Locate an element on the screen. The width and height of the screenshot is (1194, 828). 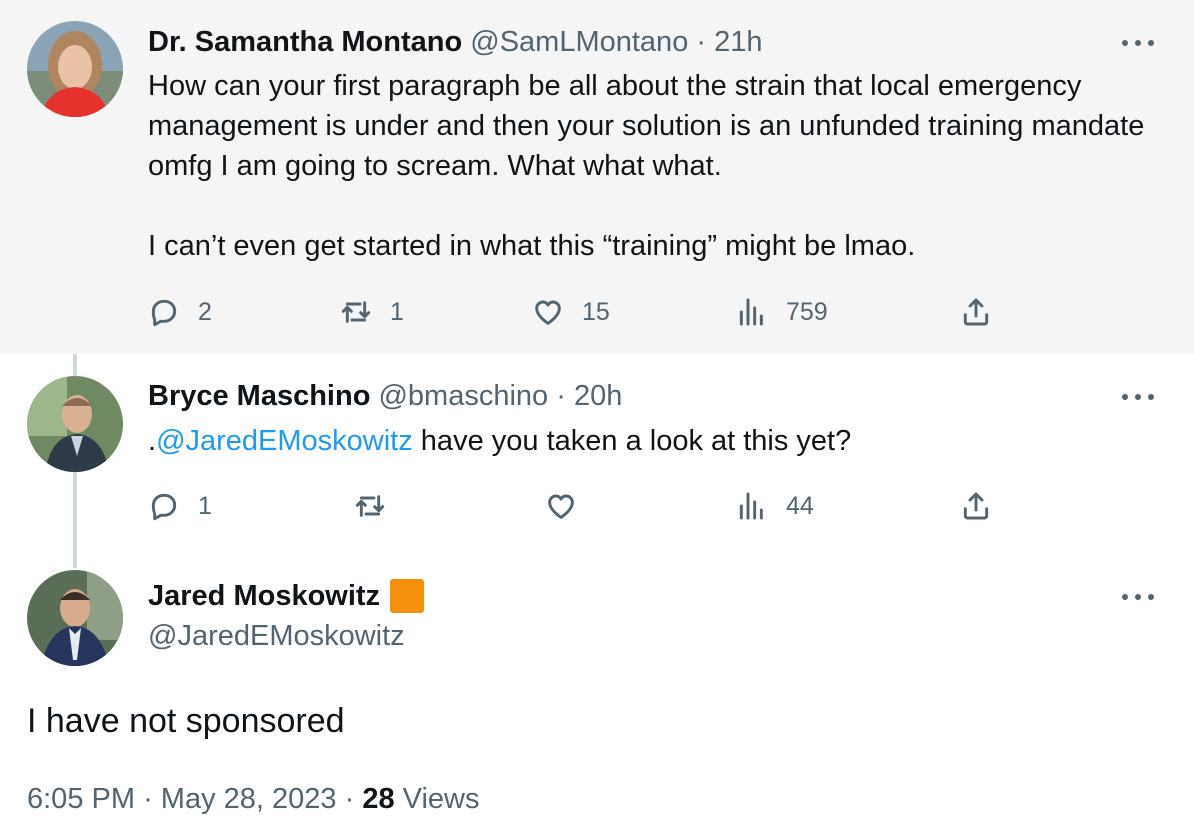
reply-count: 1 is located at coordinates (205, 505).